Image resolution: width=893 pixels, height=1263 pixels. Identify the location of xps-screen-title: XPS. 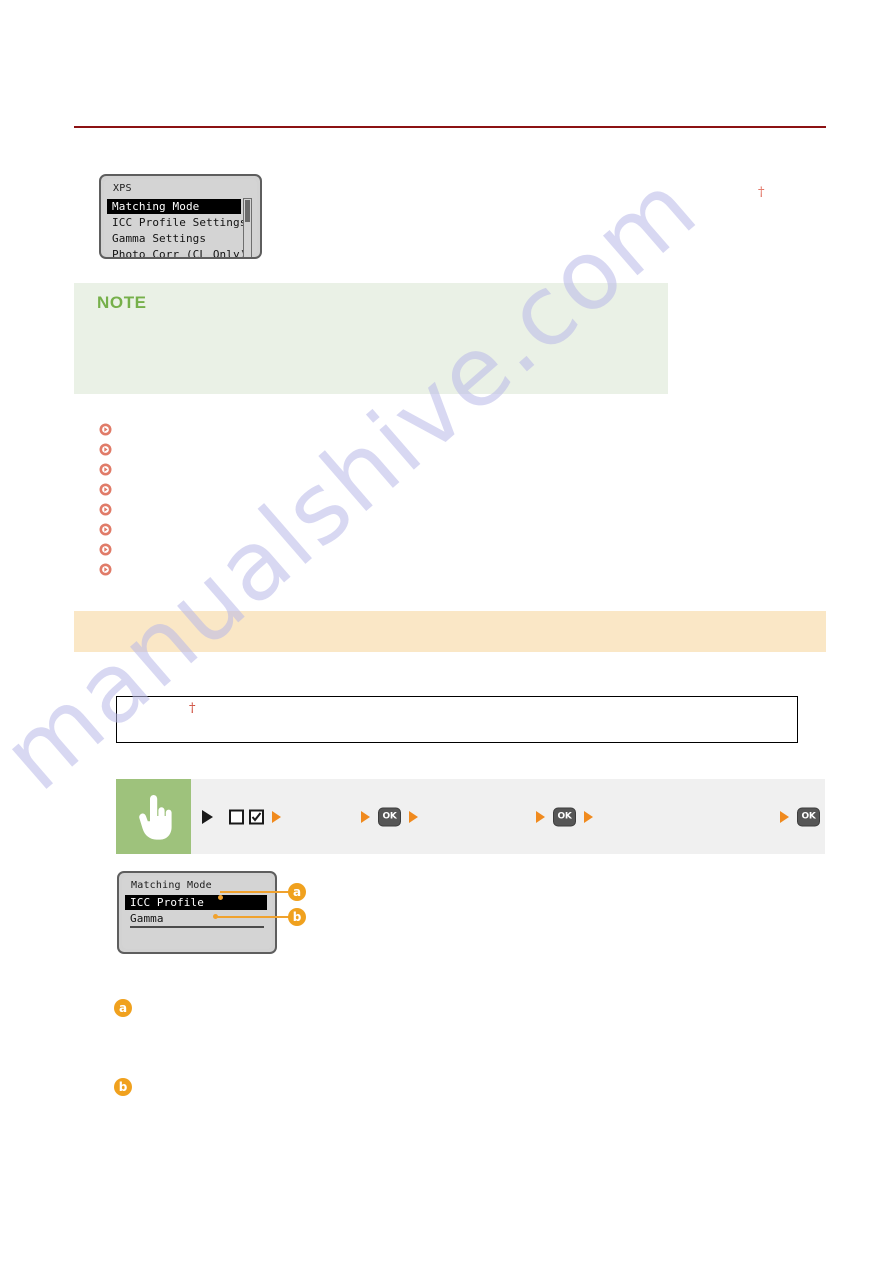
(122, 188).